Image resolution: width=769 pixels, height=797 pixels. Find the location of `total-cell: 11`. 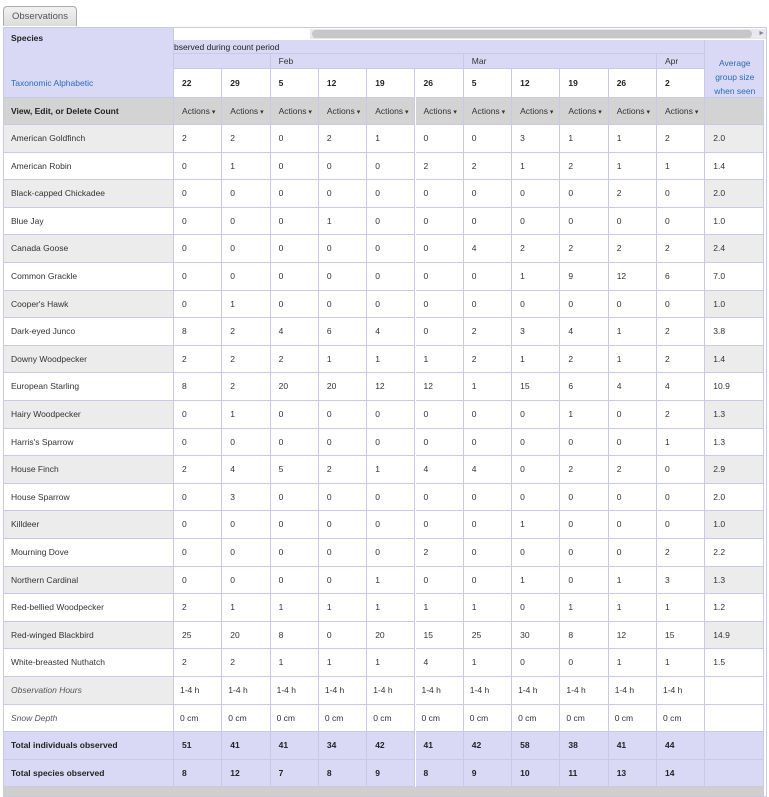

total-cell: 11 is located at coordinates (584, 773).